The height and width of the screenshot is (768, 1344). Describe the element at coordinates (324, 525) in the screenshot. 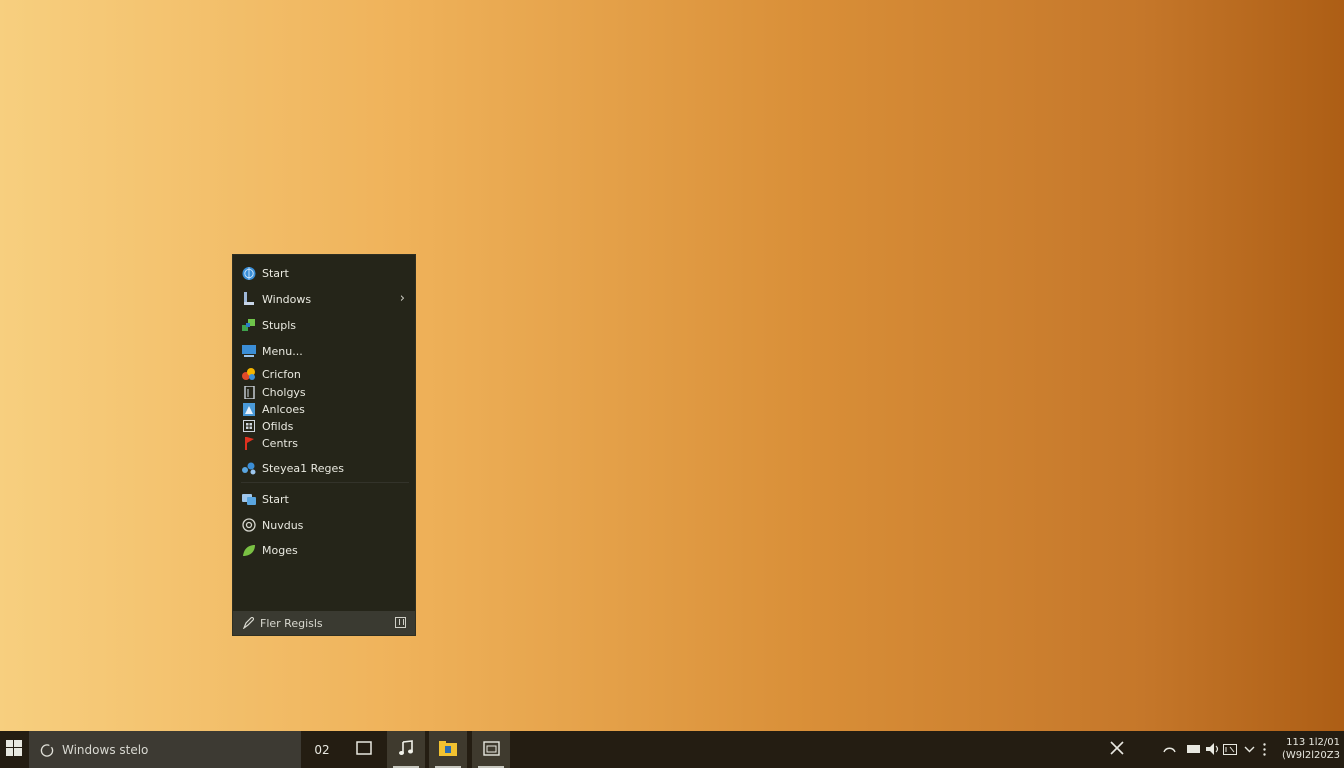

I see `menu-item-nuvdus: Nuvdus` at that location.